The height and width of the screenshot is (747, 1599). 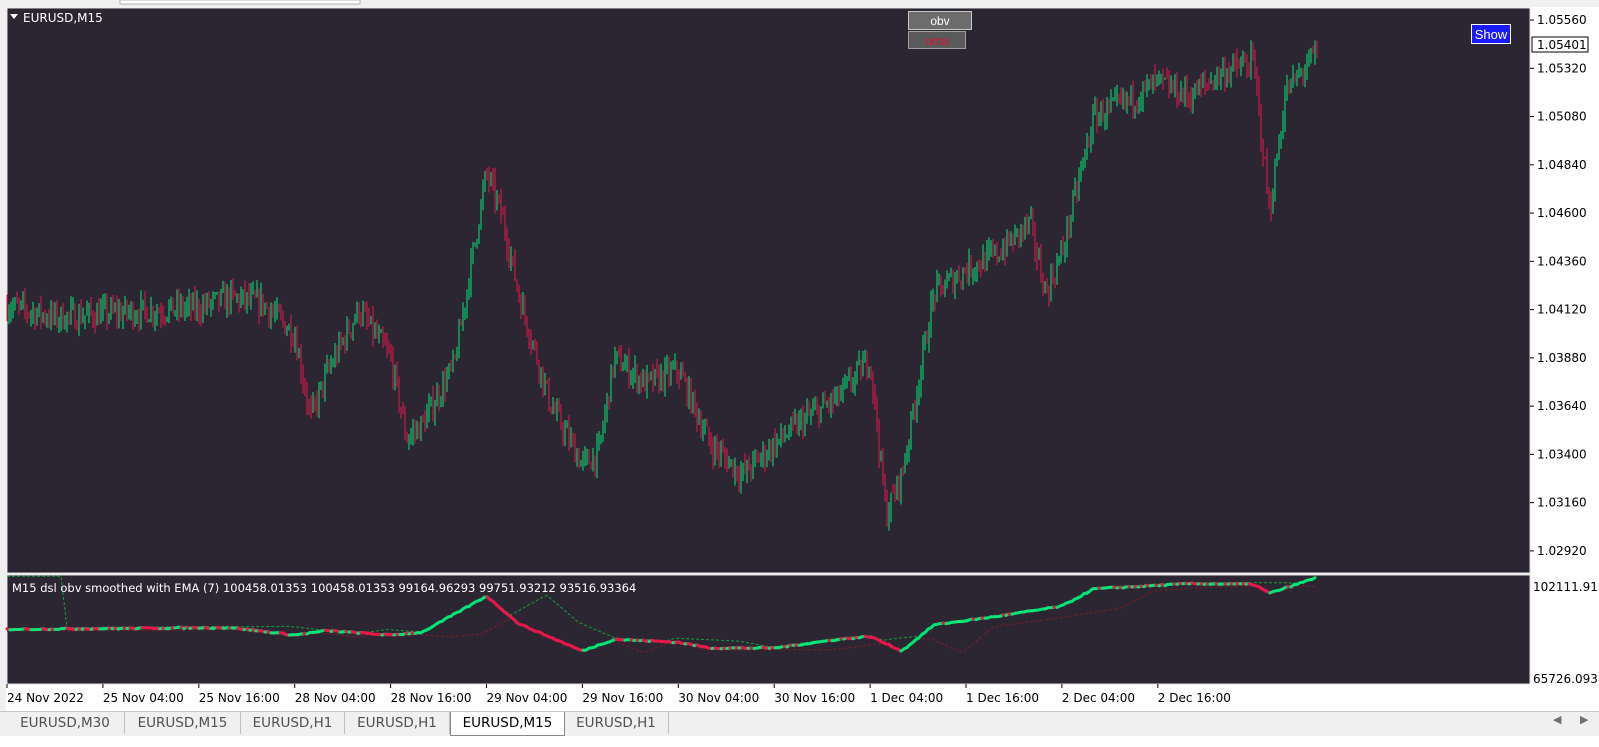 What do you see at coordinates (1562, 45) in the screenshot?
I see `current-price-label: 1.05401` at bounding box center [1562, 45].